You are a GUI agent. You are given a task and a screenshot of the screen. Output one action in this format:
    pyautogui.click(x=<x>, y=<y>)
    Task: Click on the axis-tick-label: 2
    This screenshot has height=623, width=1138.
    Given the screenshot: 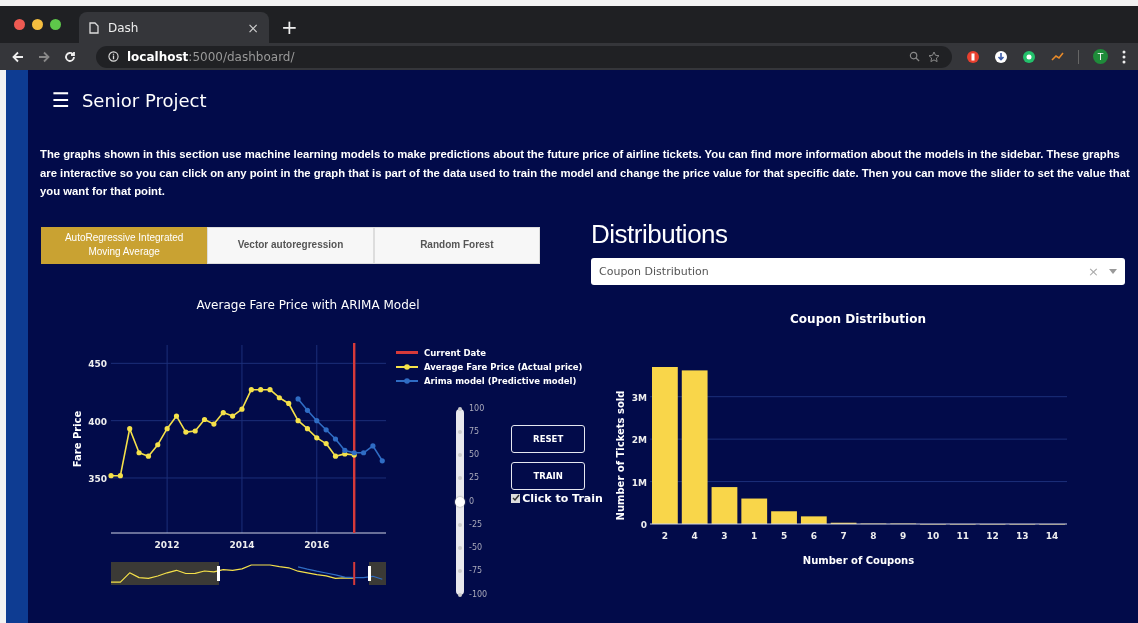 What is the action you would take?
    pyautogui.click(x=665, y=535)
    